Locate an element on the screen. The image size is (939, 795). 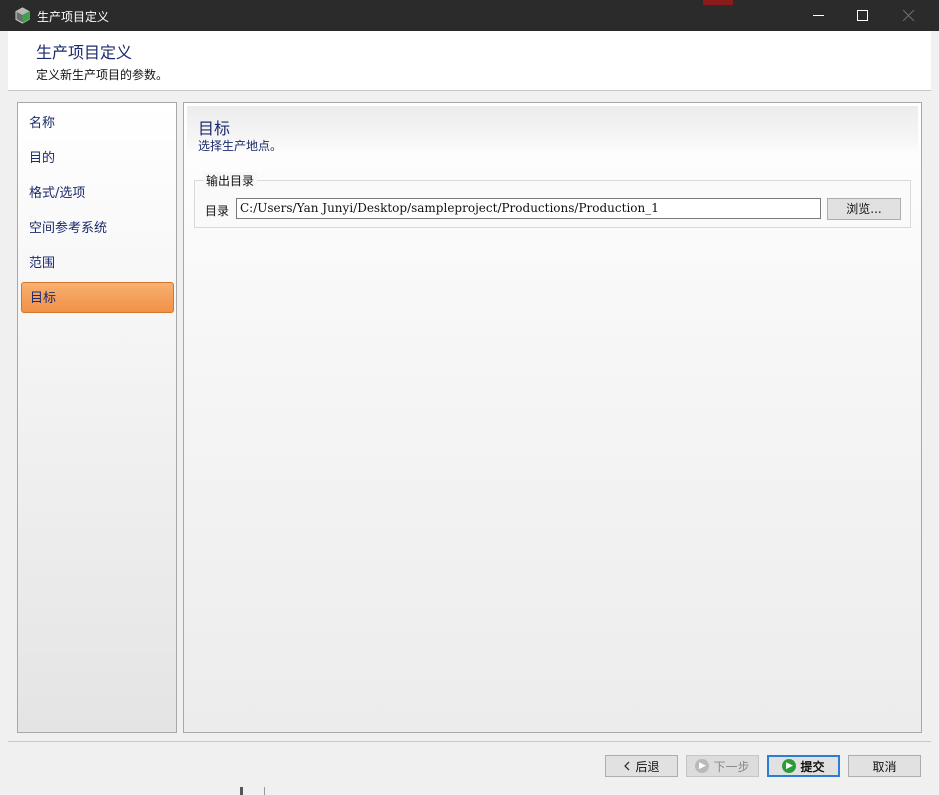
next-button: ▶ 下一步 is located at coordinates (722, 766).